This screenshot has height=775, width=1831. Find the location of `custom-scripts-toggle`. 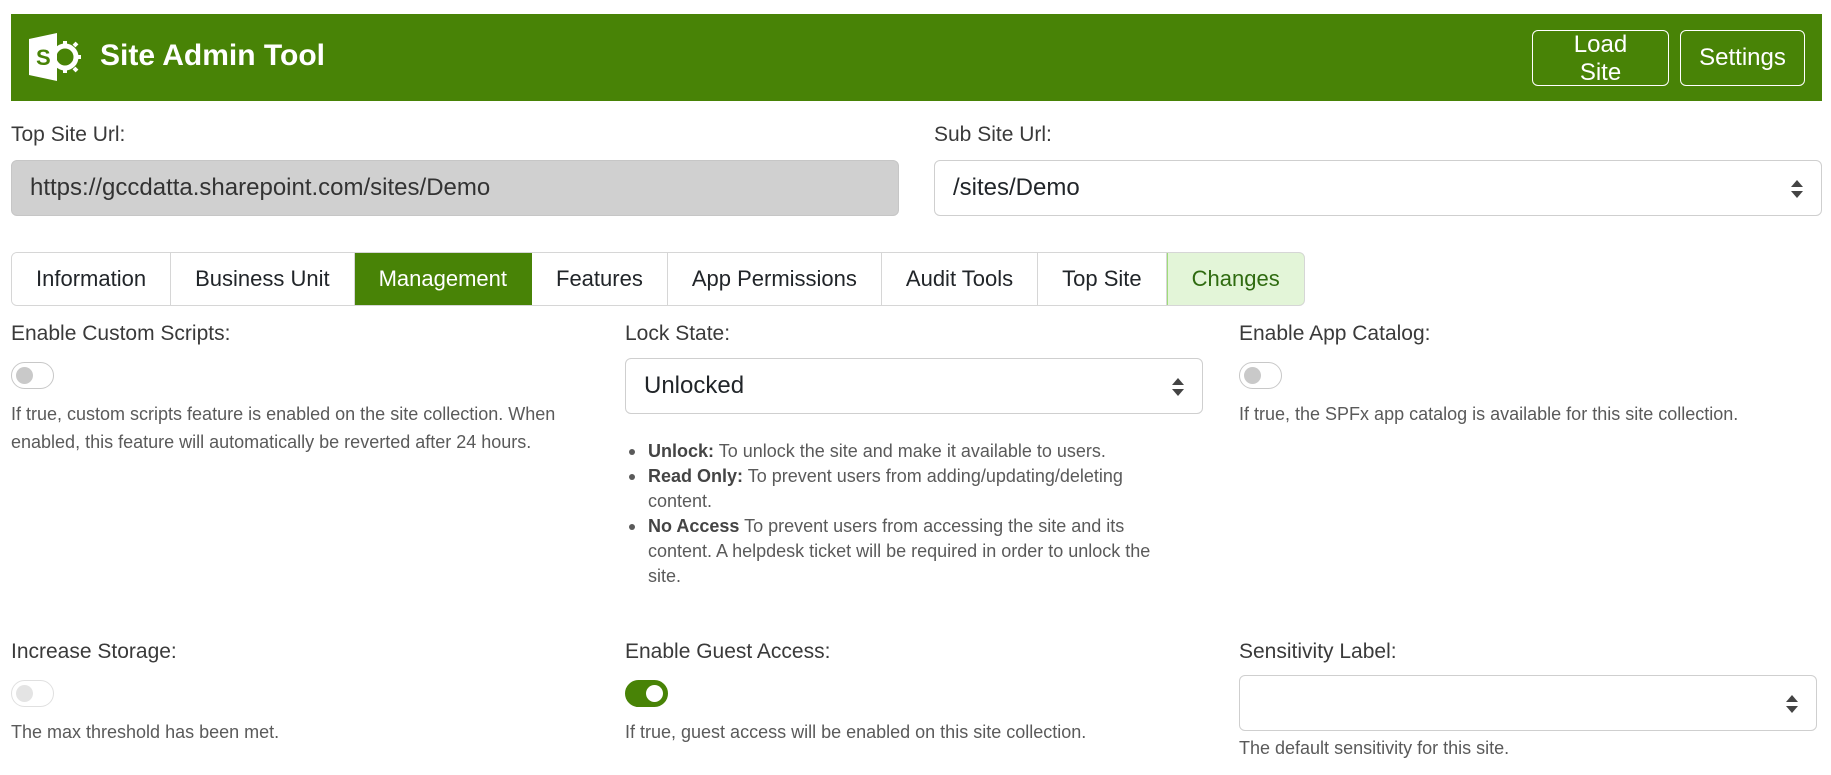

custom-scripts-toggle is located at coordinates (32, 375).